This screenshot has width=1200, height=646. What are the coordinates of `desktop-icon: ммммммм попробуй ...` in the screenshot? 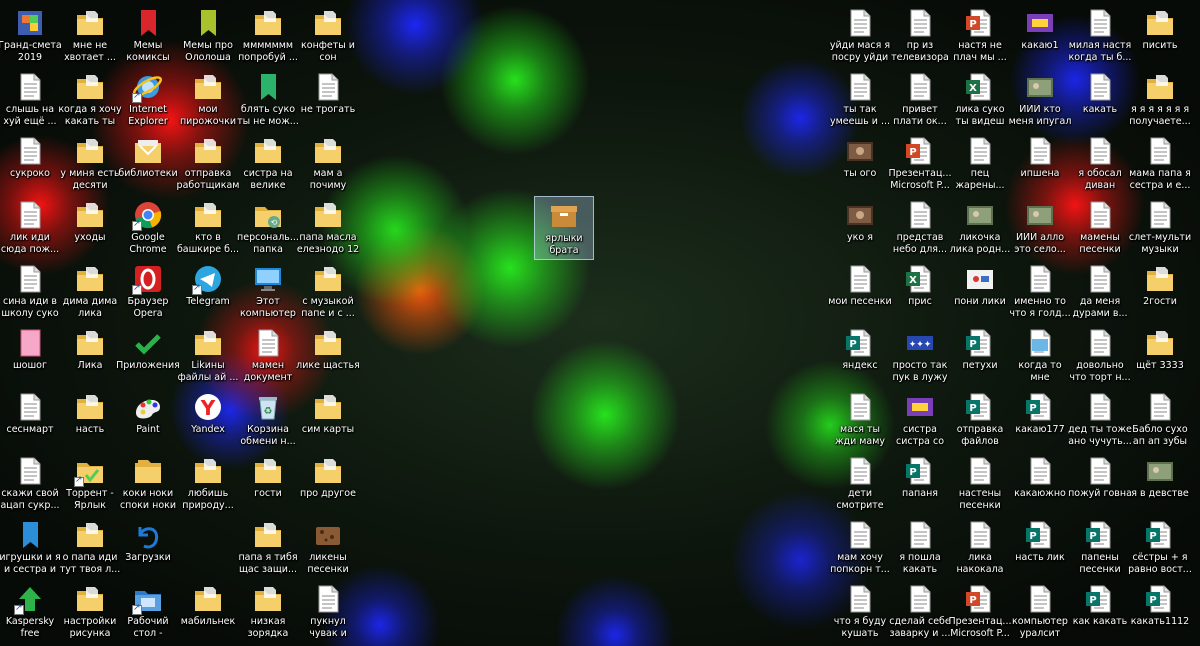 It's located at (268, 36).